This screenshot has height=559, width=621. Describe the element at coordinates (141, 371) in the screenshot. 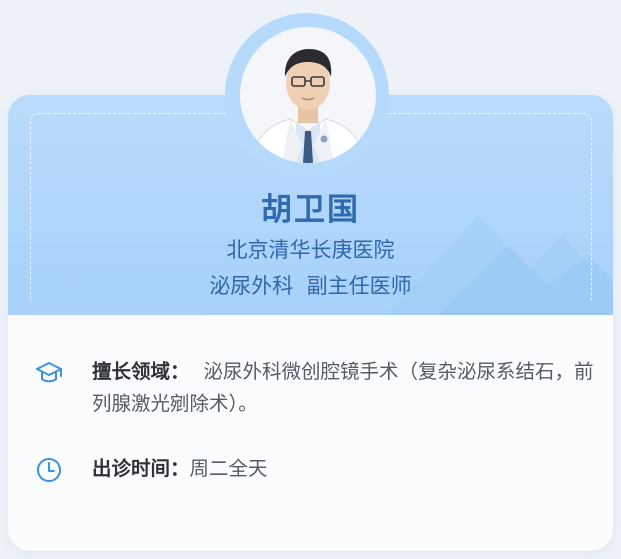

I see `specialty-label: 擅长领域：` at that location.